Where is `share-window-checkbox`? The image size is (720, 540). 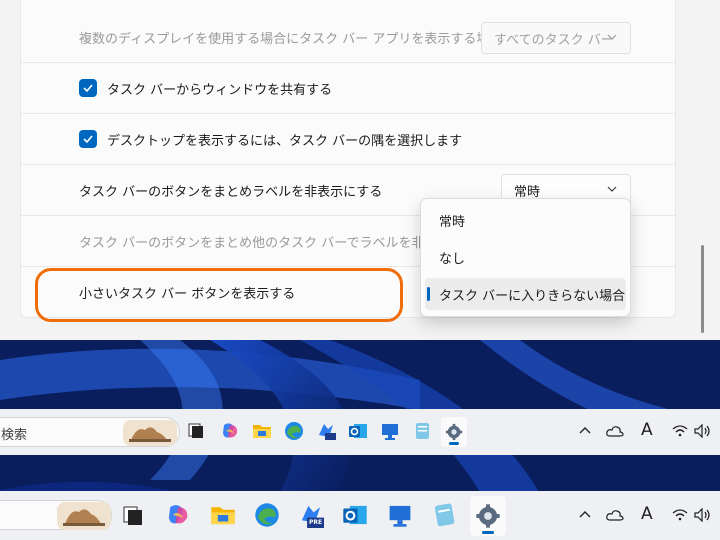 share-window-checkbox is located at coordinates (88, 88).